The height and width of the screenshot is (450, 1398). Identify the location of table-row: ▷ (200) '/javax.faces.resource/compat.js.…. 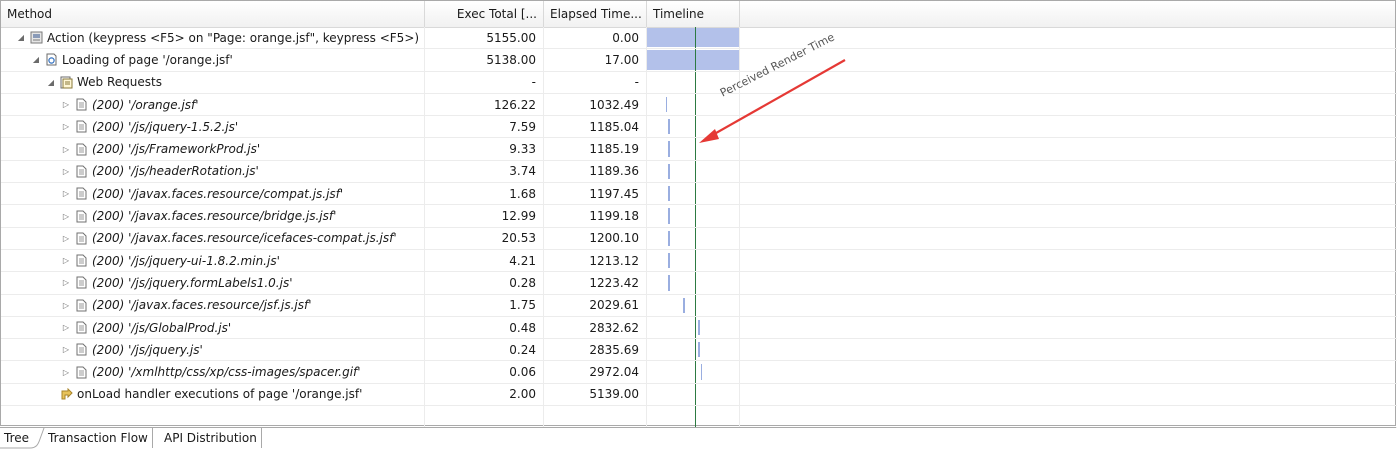
(699, 194).